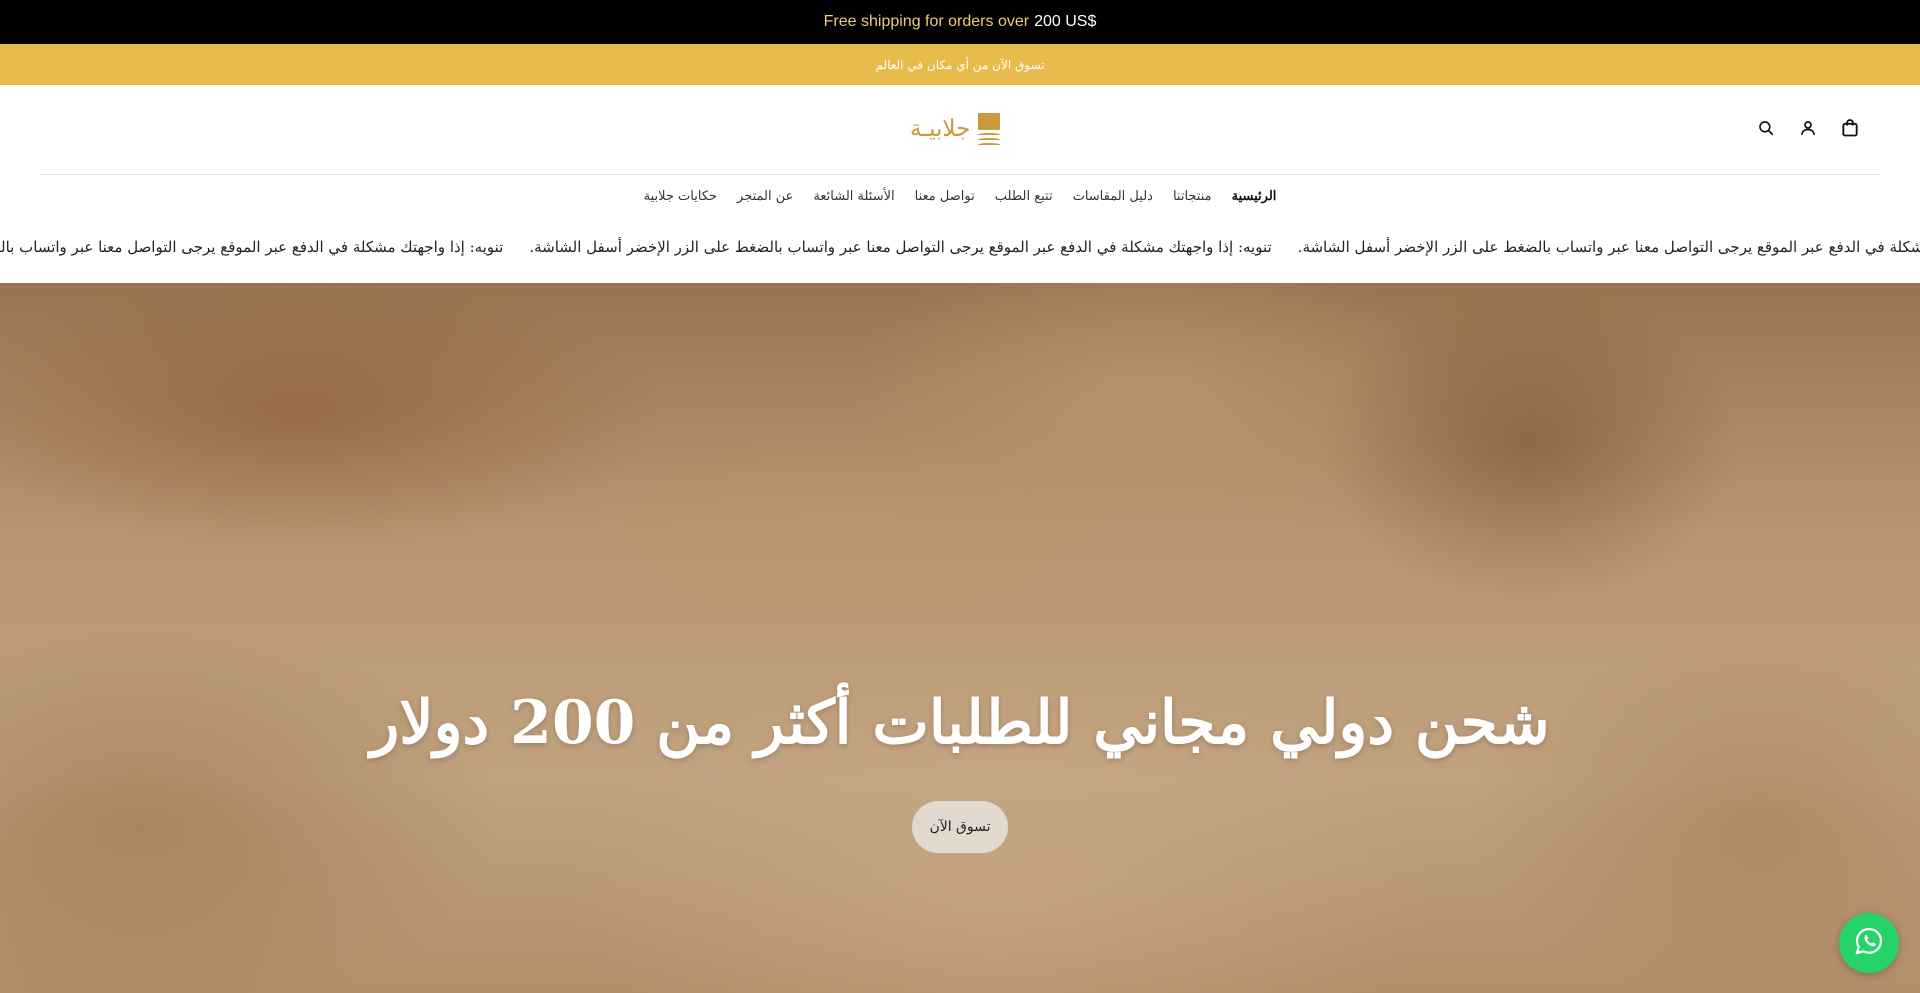 This screenshot has width=1920, height=993. What do you see at coordinates (680, 196) in the screenshot?
I see `nav-item-stories: حكايات جلابية` at bounding box center [680, 196].